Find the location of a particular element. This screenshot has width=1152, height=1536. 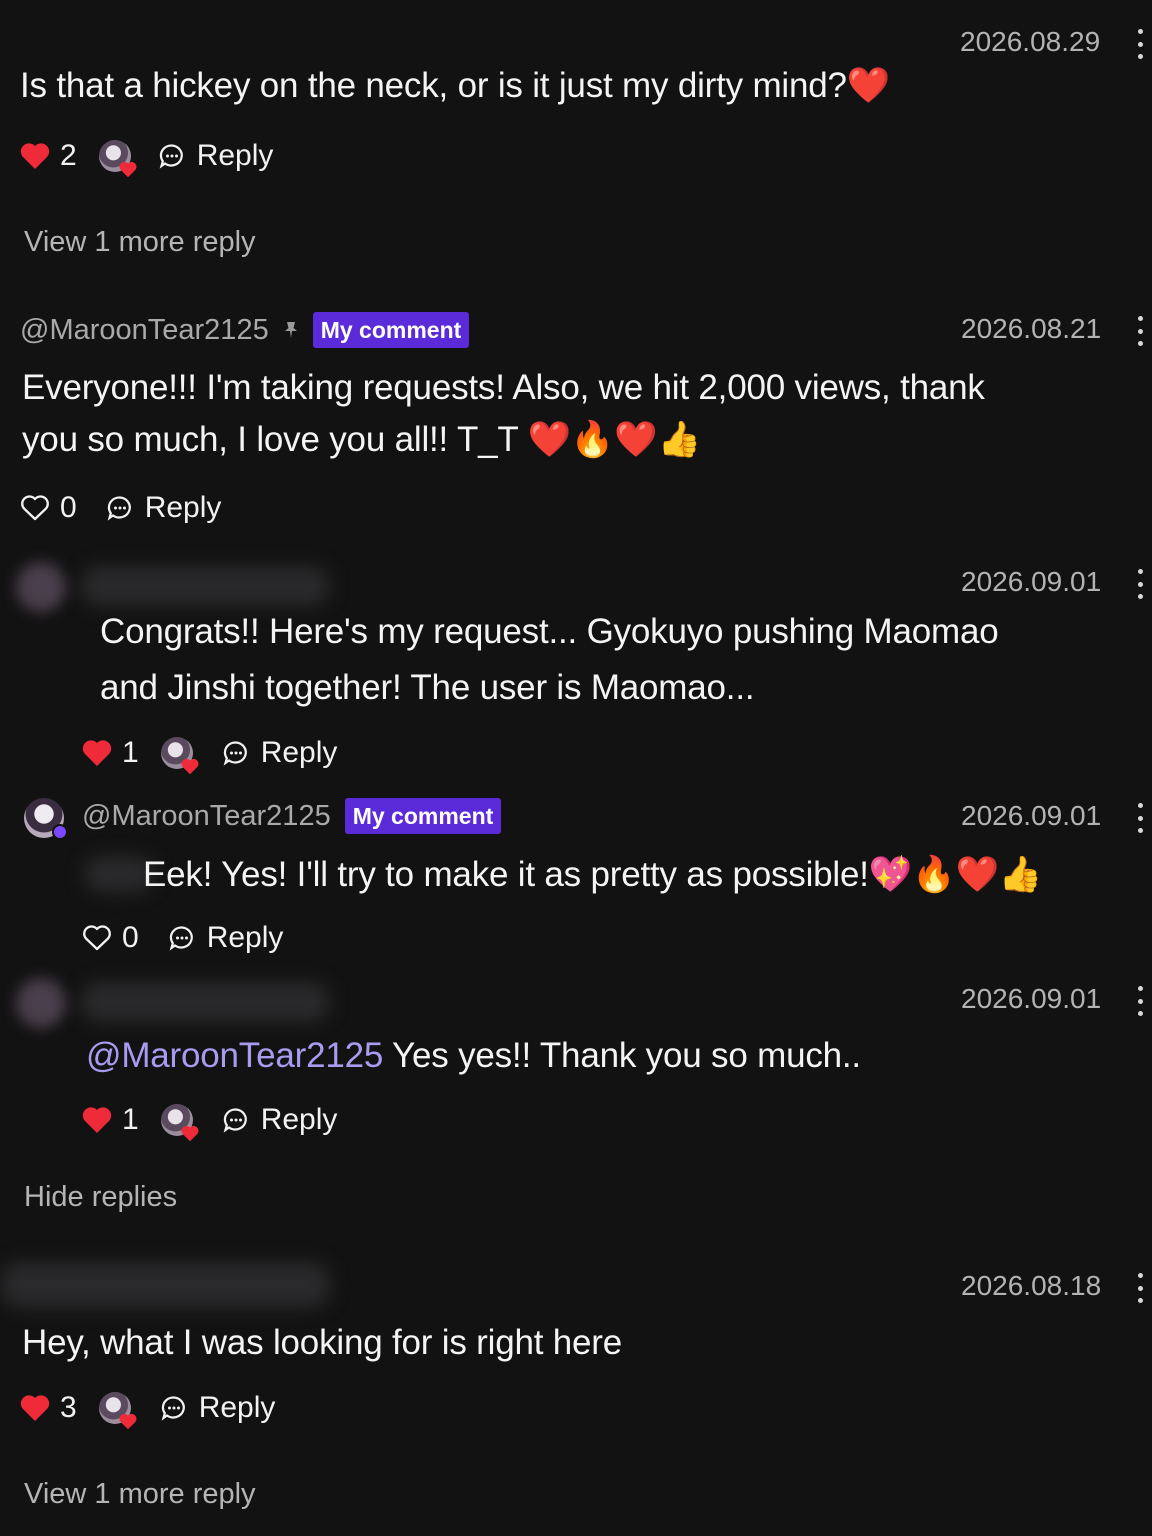

comment-date: 2026.08.29 is located at coordinates (1030, 41).